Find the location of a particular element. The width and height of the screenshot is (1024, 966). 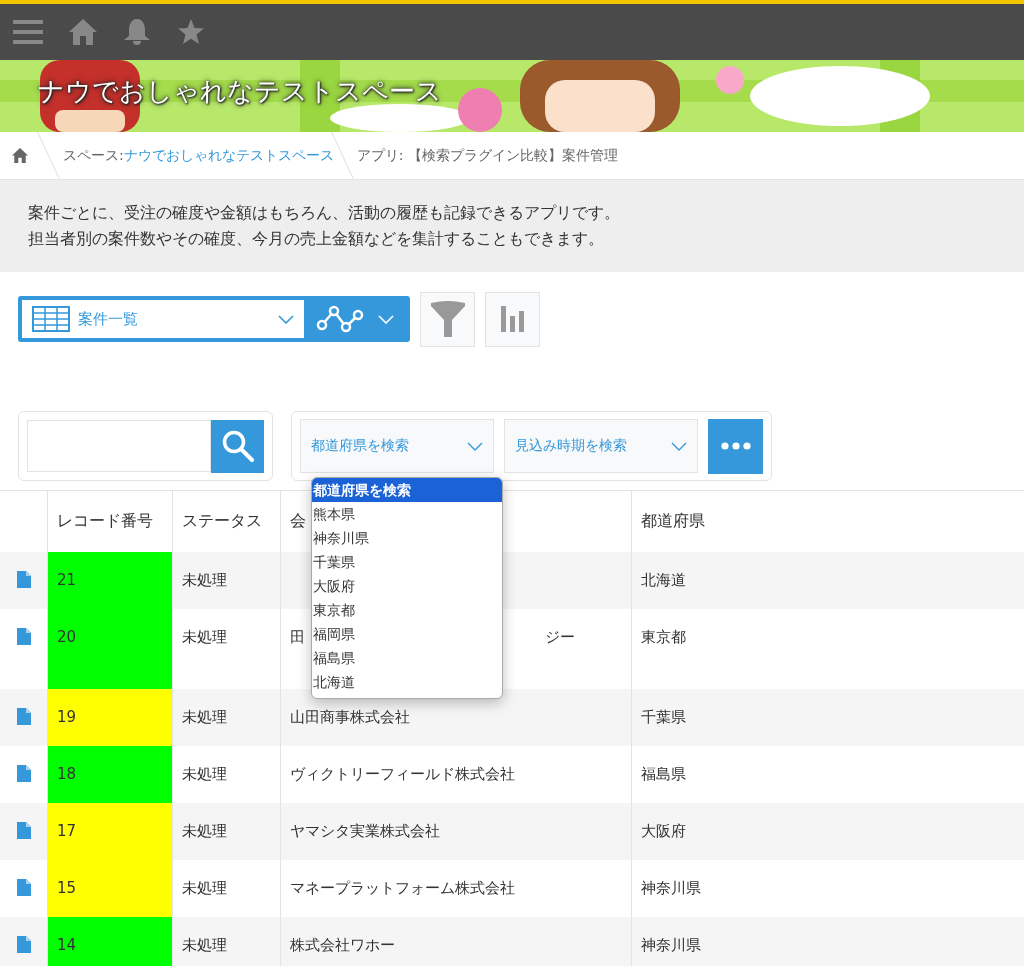

breadcrumb-label: スペース: is located at coordinates (93, 155).